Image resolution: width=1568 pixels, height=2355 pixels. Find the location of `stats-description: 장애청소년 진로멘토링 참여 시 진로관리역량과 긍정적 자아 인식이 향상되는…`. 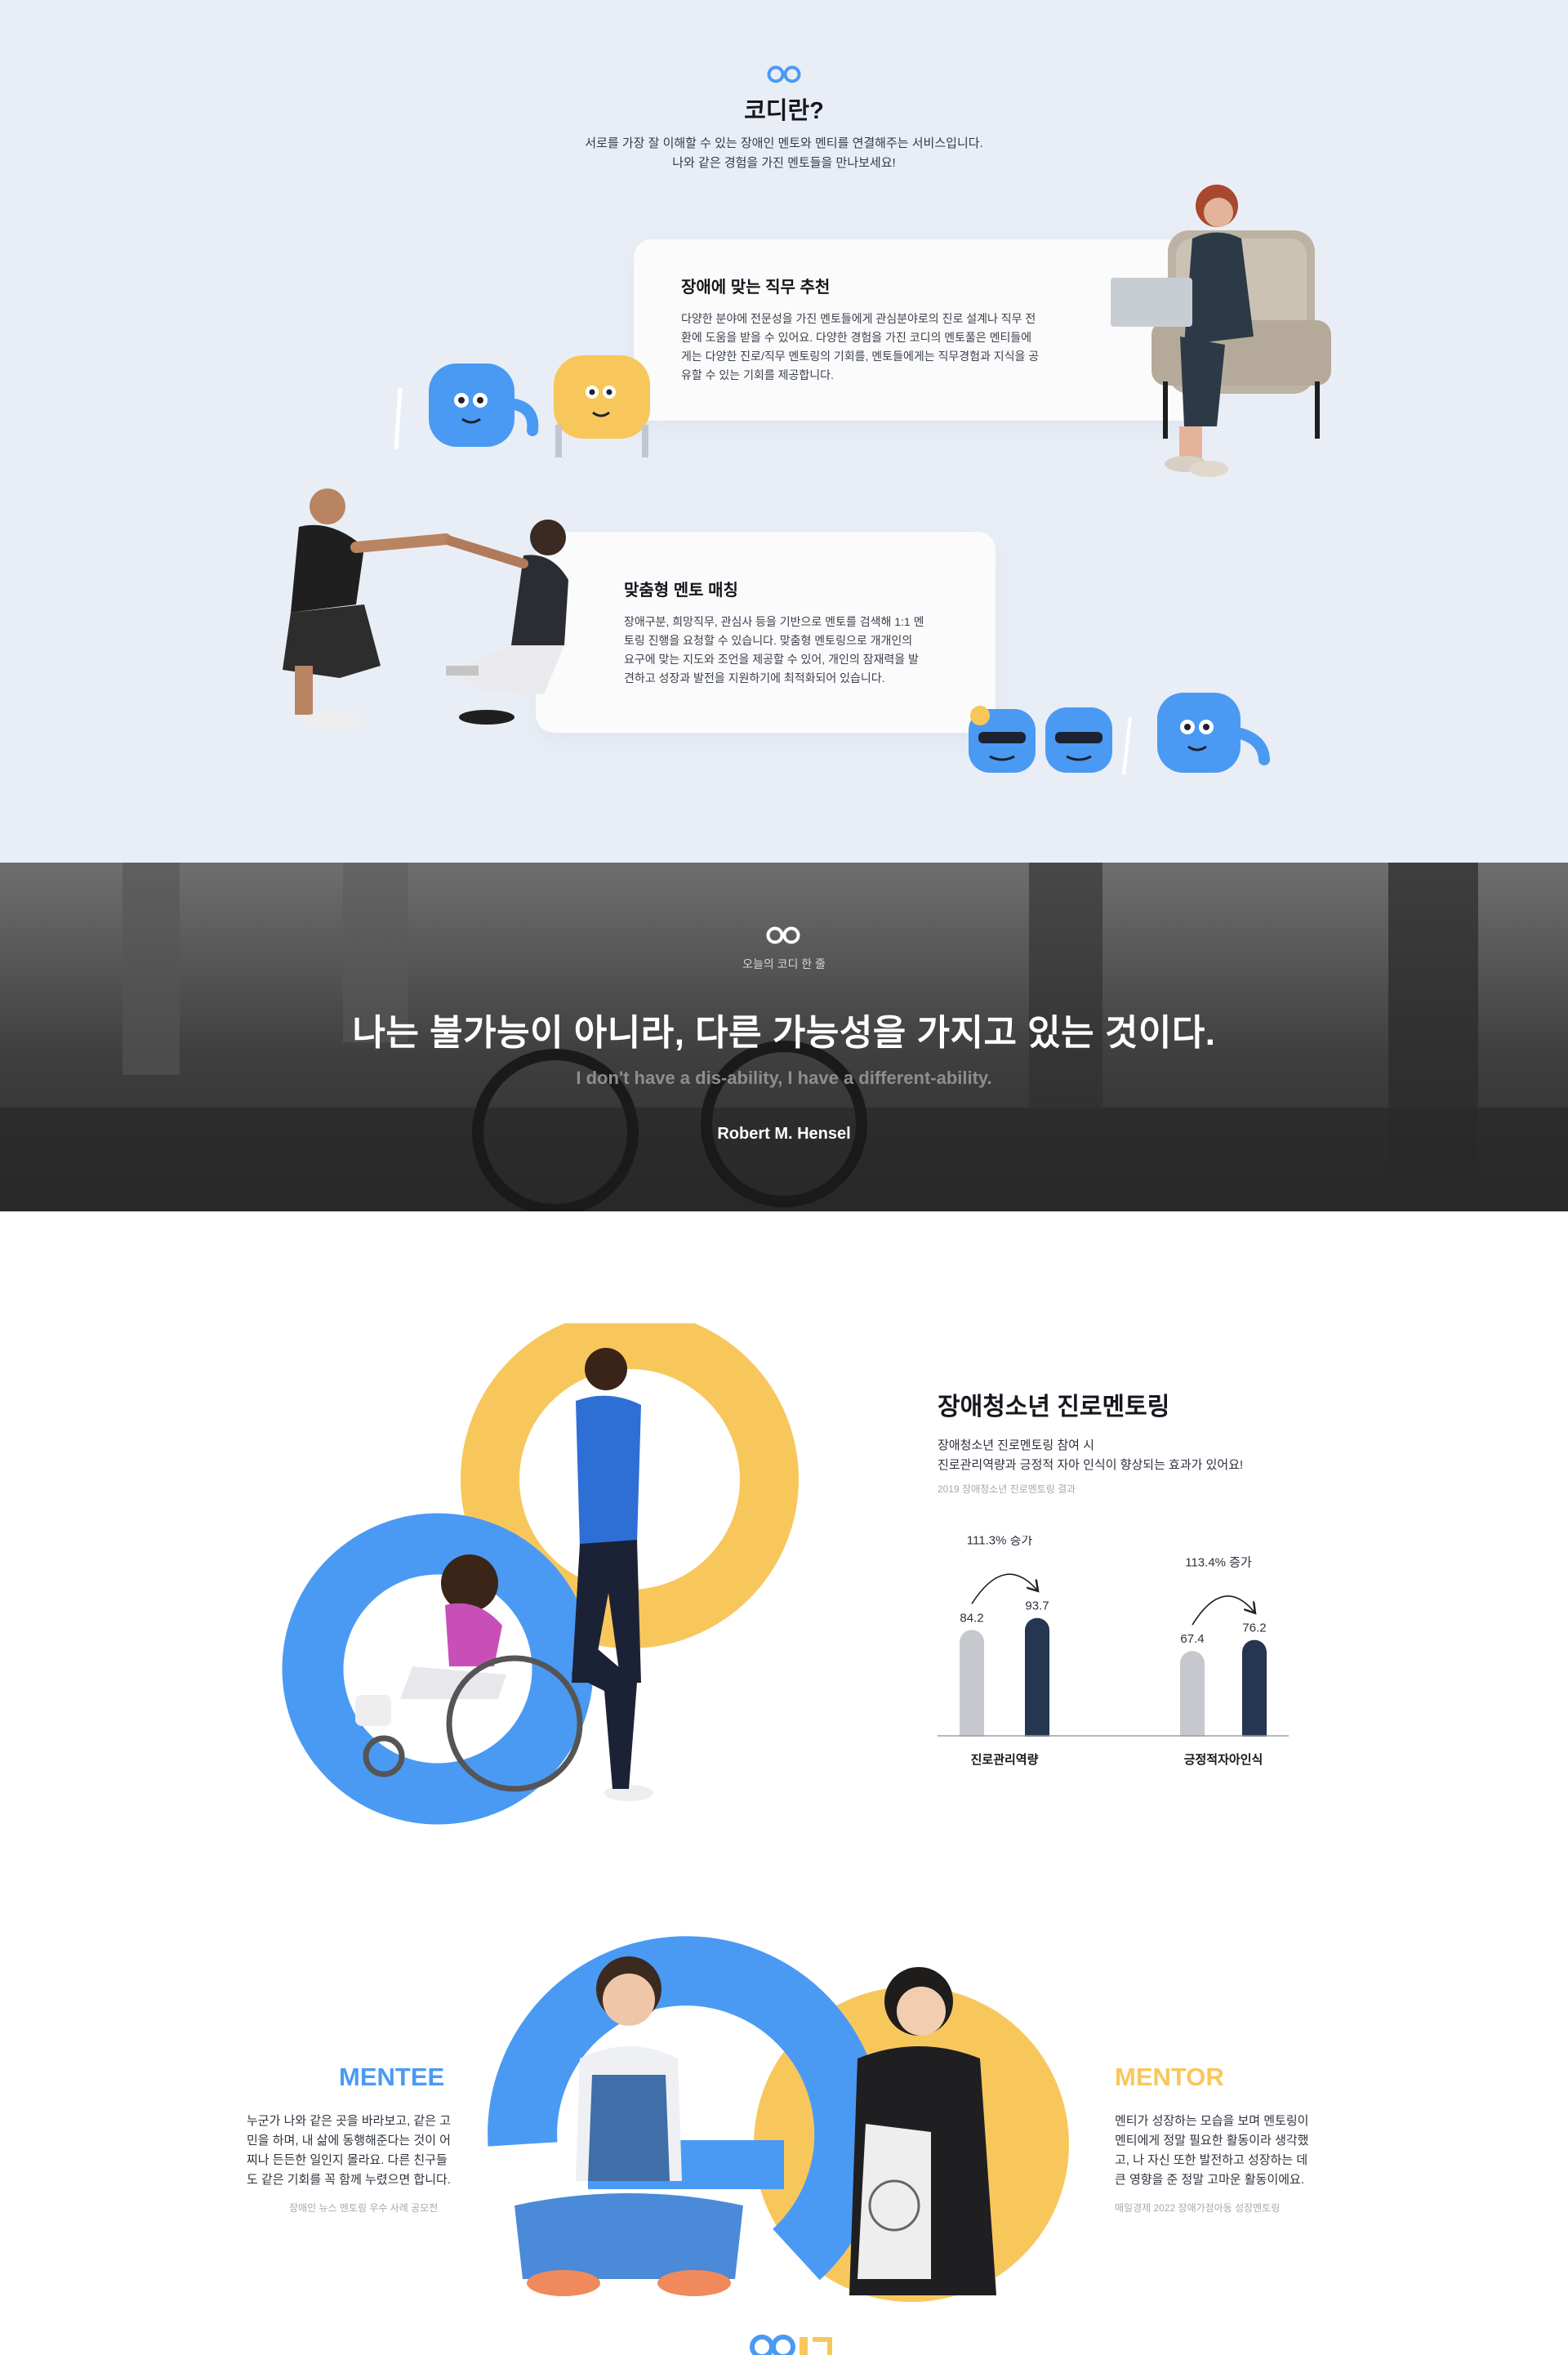

stats-description: 장애청소년 진로멘토링 참여 시 진로관리역량과 긍정적 자아 인식이 향상되는… is located at coordinates (1091, 1455).